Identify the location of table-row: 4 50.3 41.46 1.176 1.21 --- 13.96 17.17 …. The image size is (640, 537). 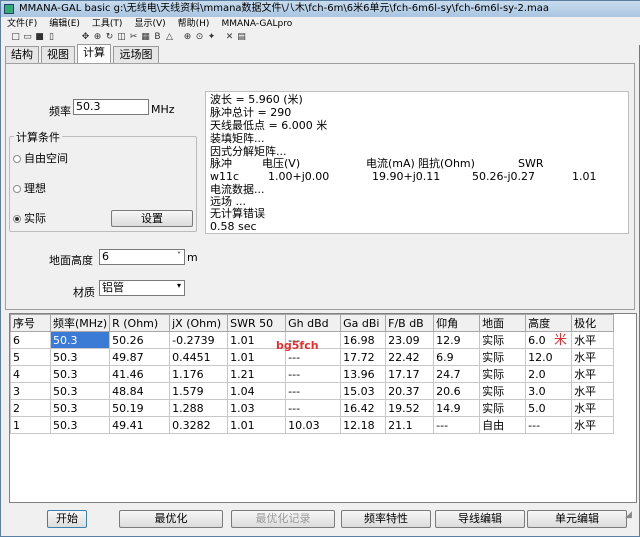
(312, 374).